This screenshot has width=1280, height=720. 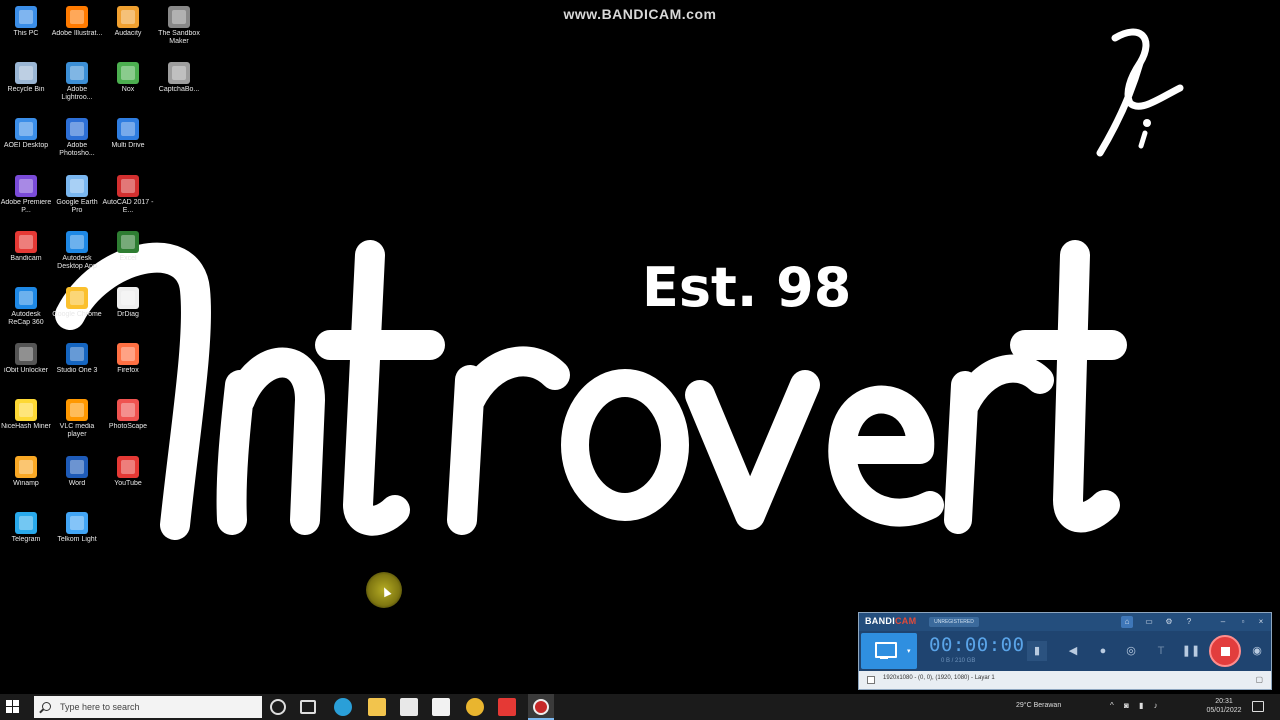 I want to click on desktop-icon-label: Recycle Bin, so click(x=26, y=90).